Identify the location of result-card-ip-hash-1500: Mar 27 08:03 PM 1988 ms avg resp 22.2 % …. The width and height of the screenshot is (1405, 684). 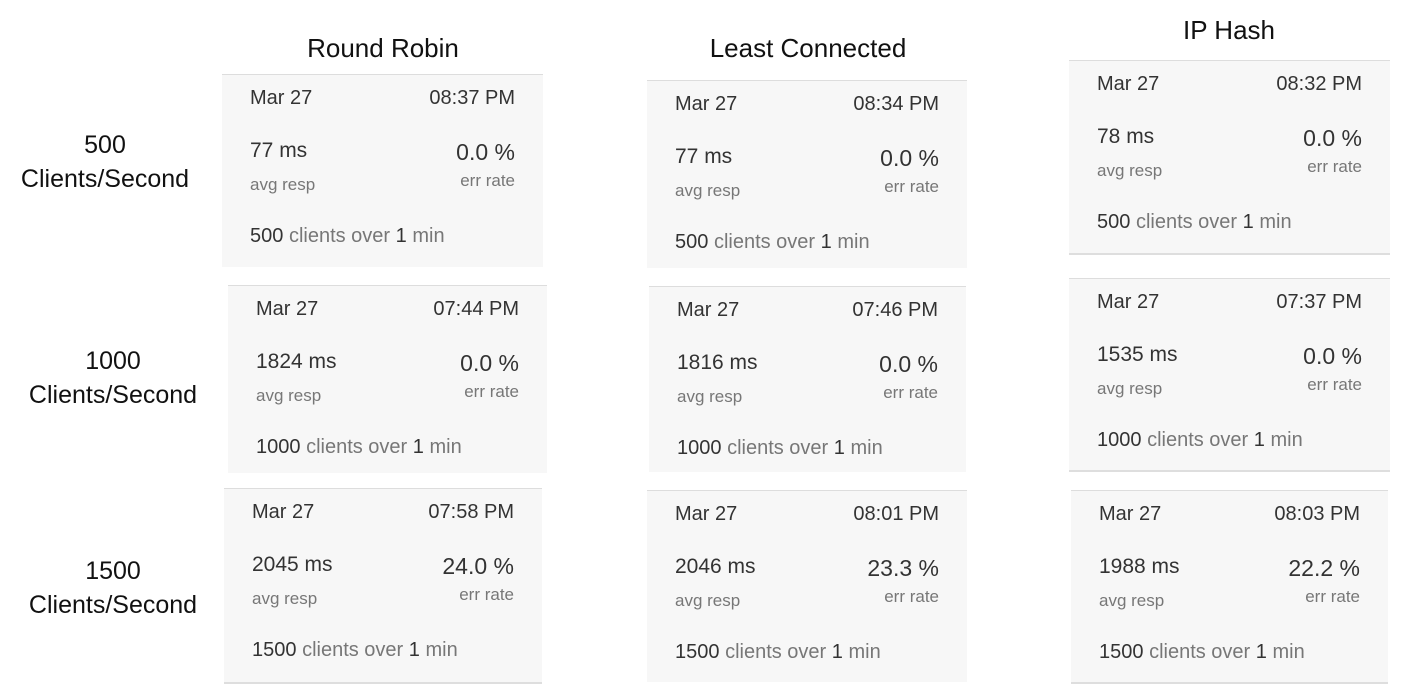
(1229, 587).